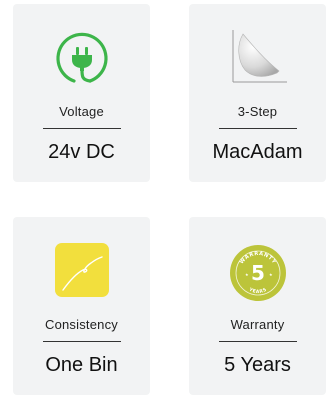 The image size is (327, 395). I want to click on feature-label: Warranty, so click(257, 324).